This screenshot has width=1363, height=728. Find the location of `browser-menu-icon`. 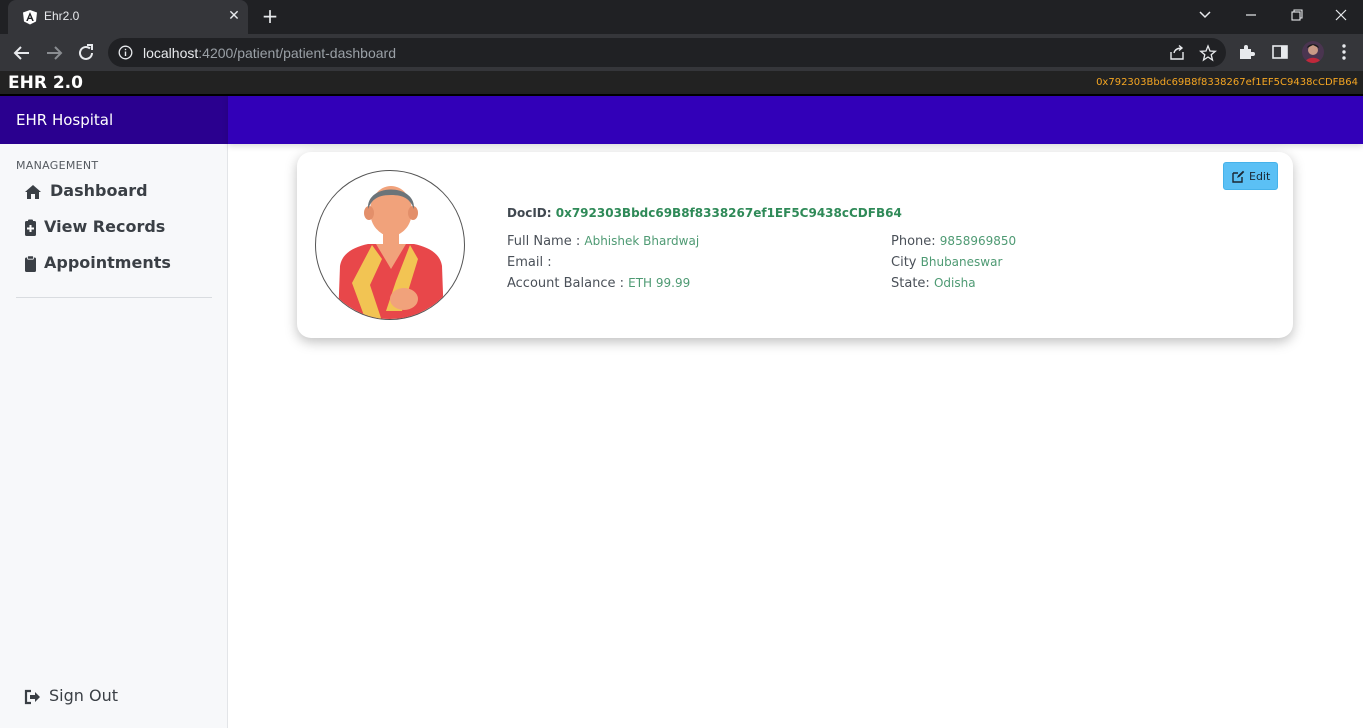

browser-menu-icon is located at coordinates (1344, 52).